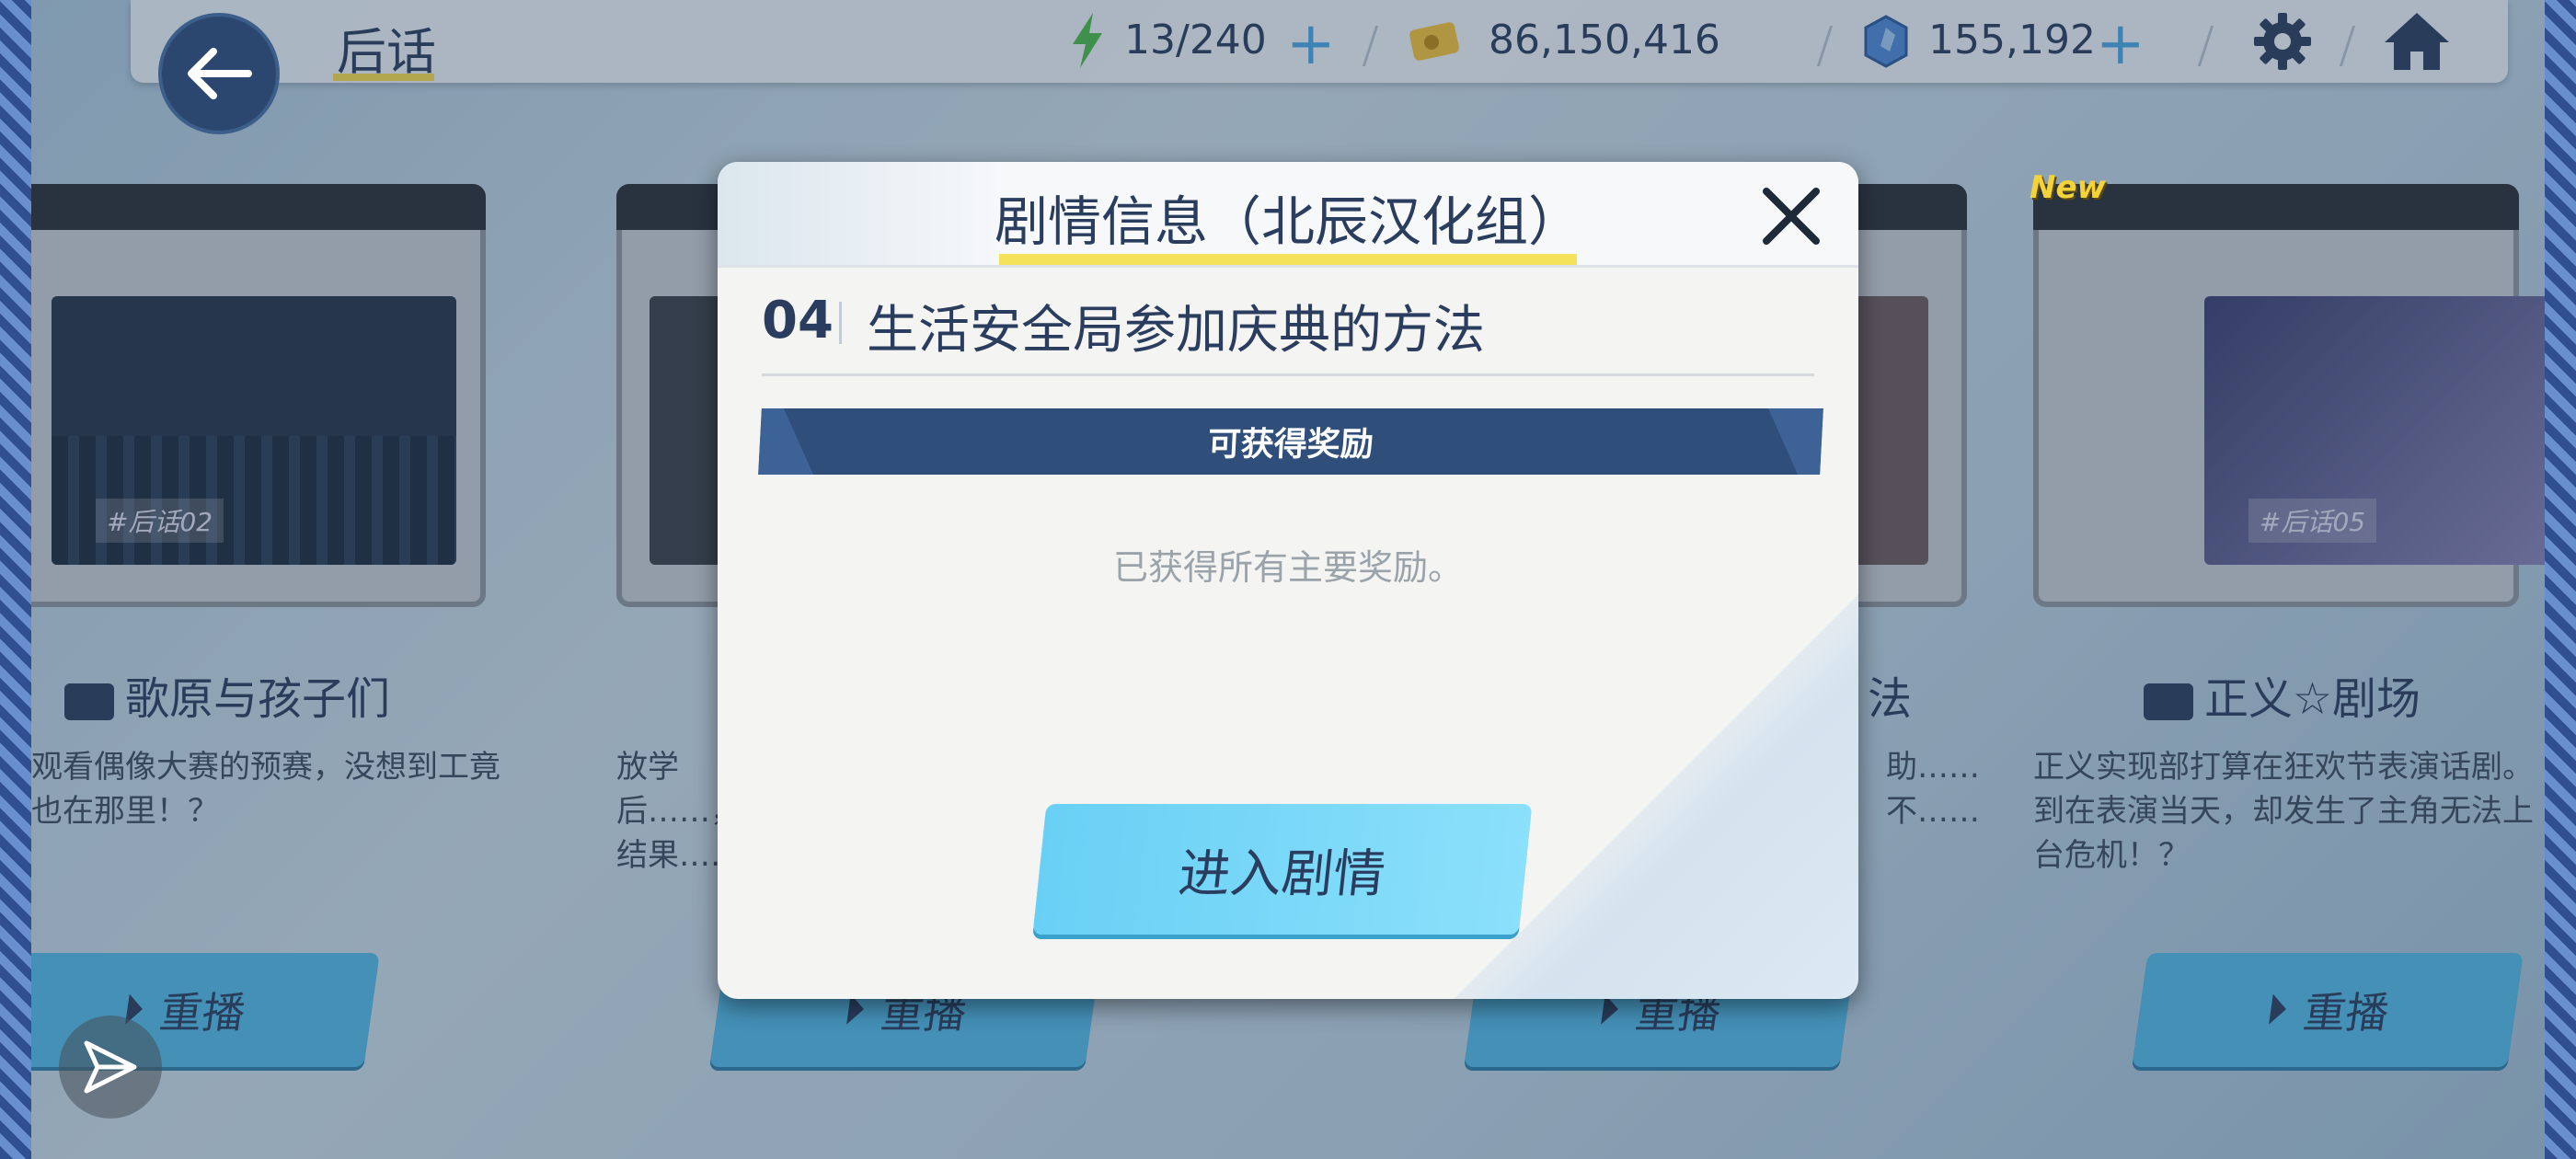  I want to click on enter-story-button: 进入剧情, so click(1282, 869).